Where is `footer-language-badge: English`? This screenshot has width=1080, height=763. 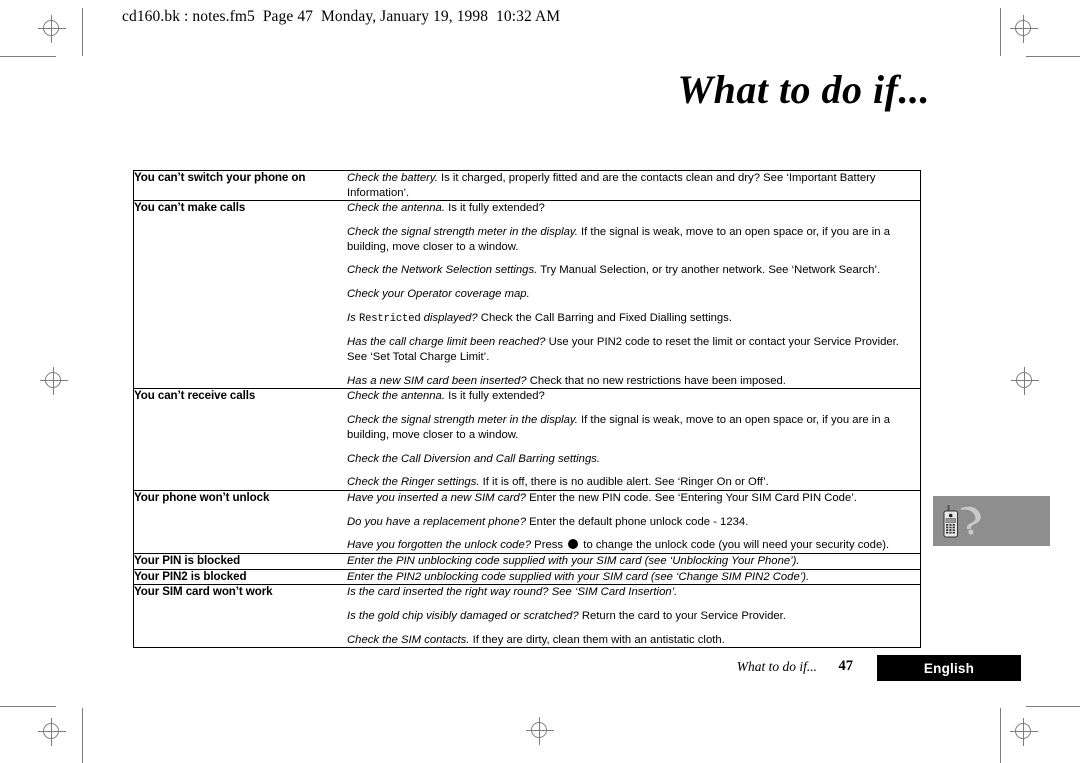
footer-language-badge: English is located at coordinates (949, 668).